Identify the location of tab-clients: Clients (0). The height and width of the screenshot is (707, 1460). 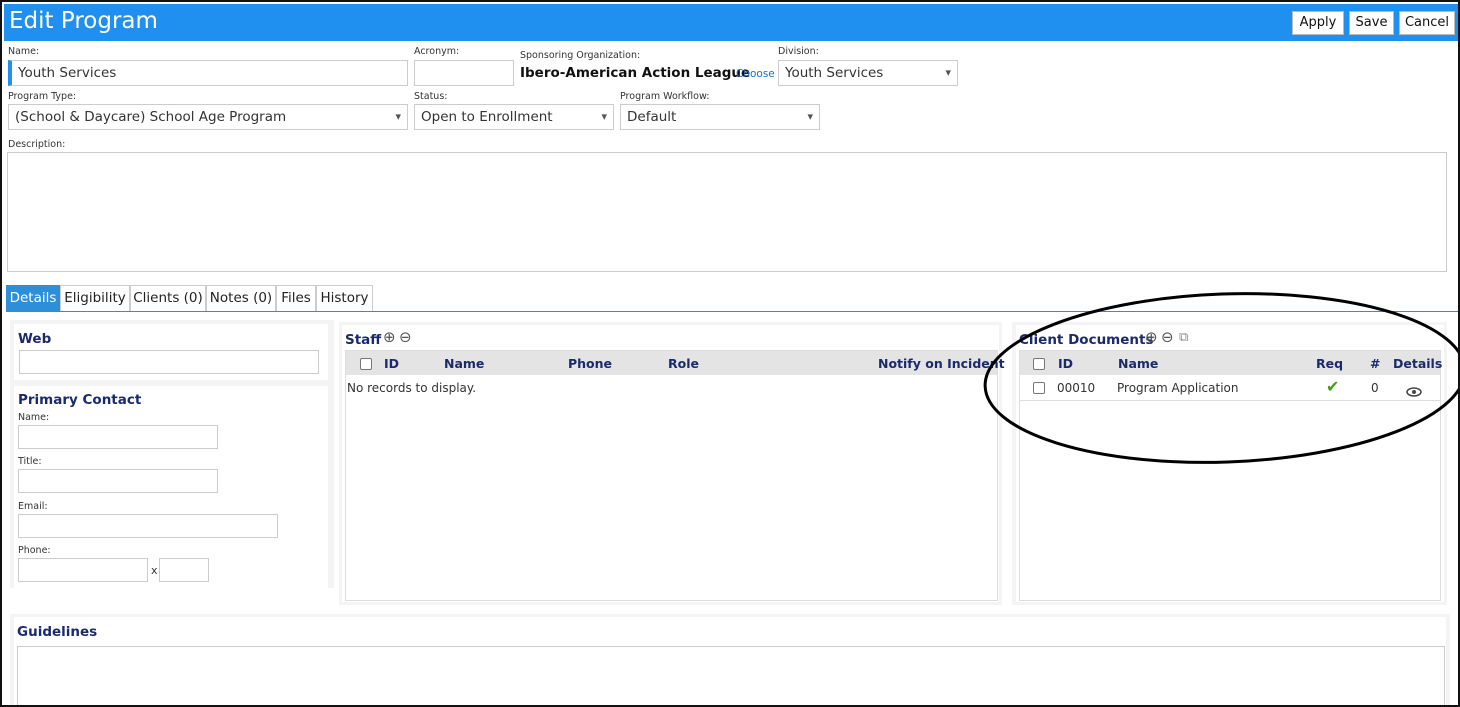
(168, 298).